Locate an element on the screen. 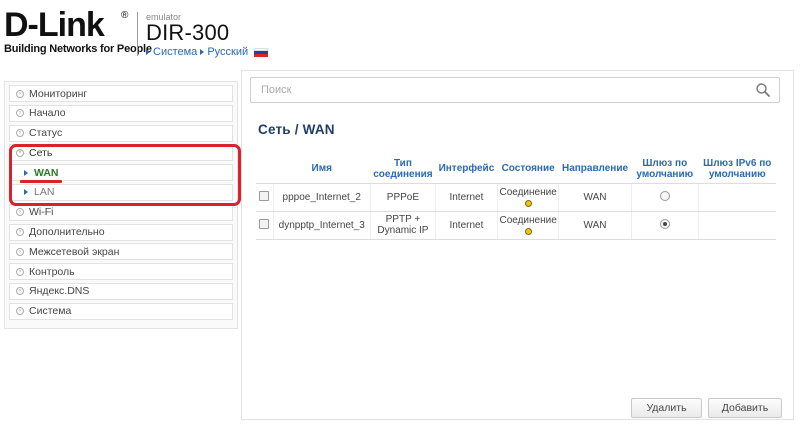 This screenshot has height=426, width=800. search-icon is located at coordinates (763, 90).